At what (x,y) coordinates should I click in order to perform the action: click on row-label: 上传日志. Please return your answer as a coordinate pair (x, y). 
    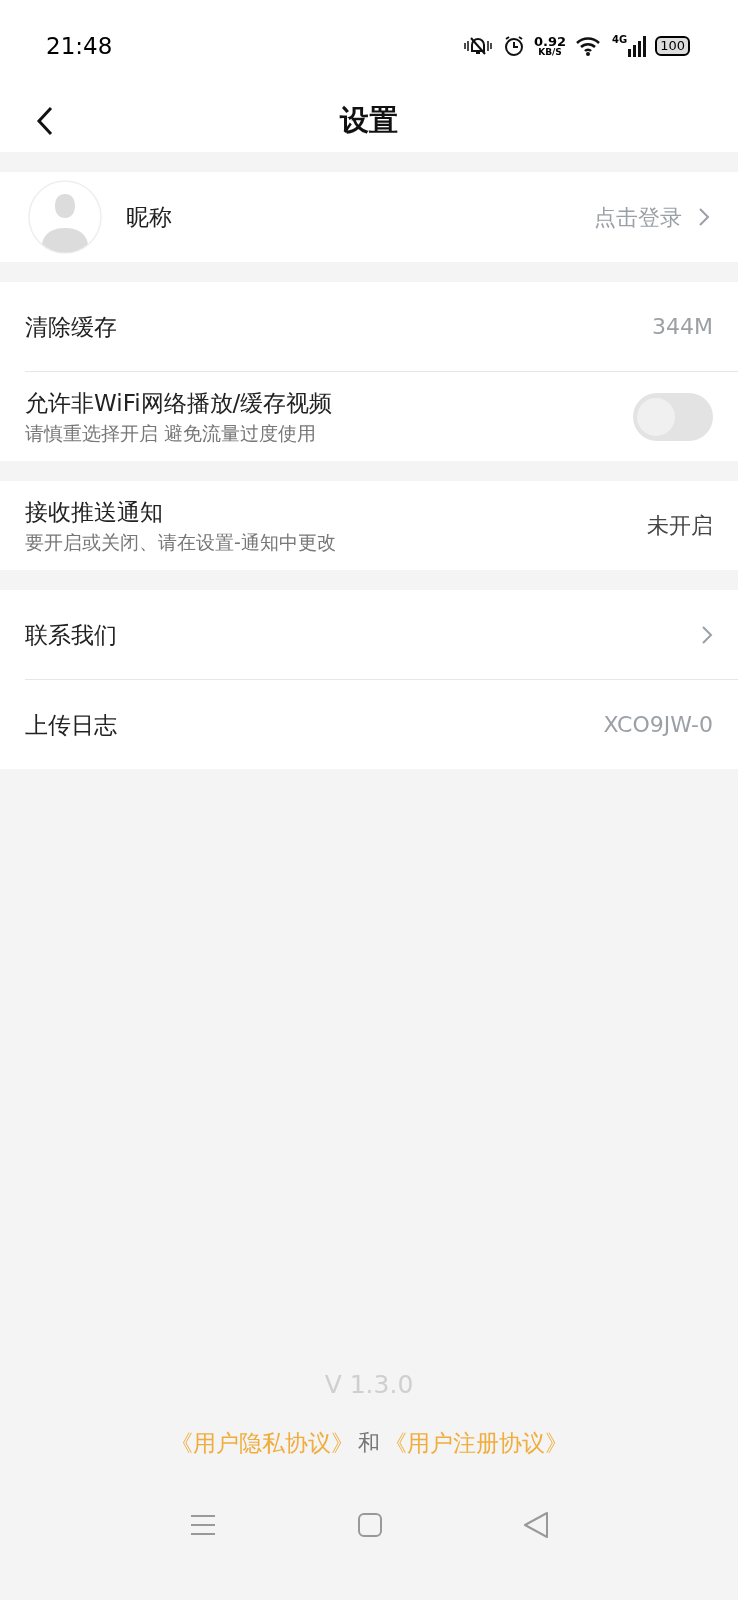
    Looking at the image, I should click on (71, 725).